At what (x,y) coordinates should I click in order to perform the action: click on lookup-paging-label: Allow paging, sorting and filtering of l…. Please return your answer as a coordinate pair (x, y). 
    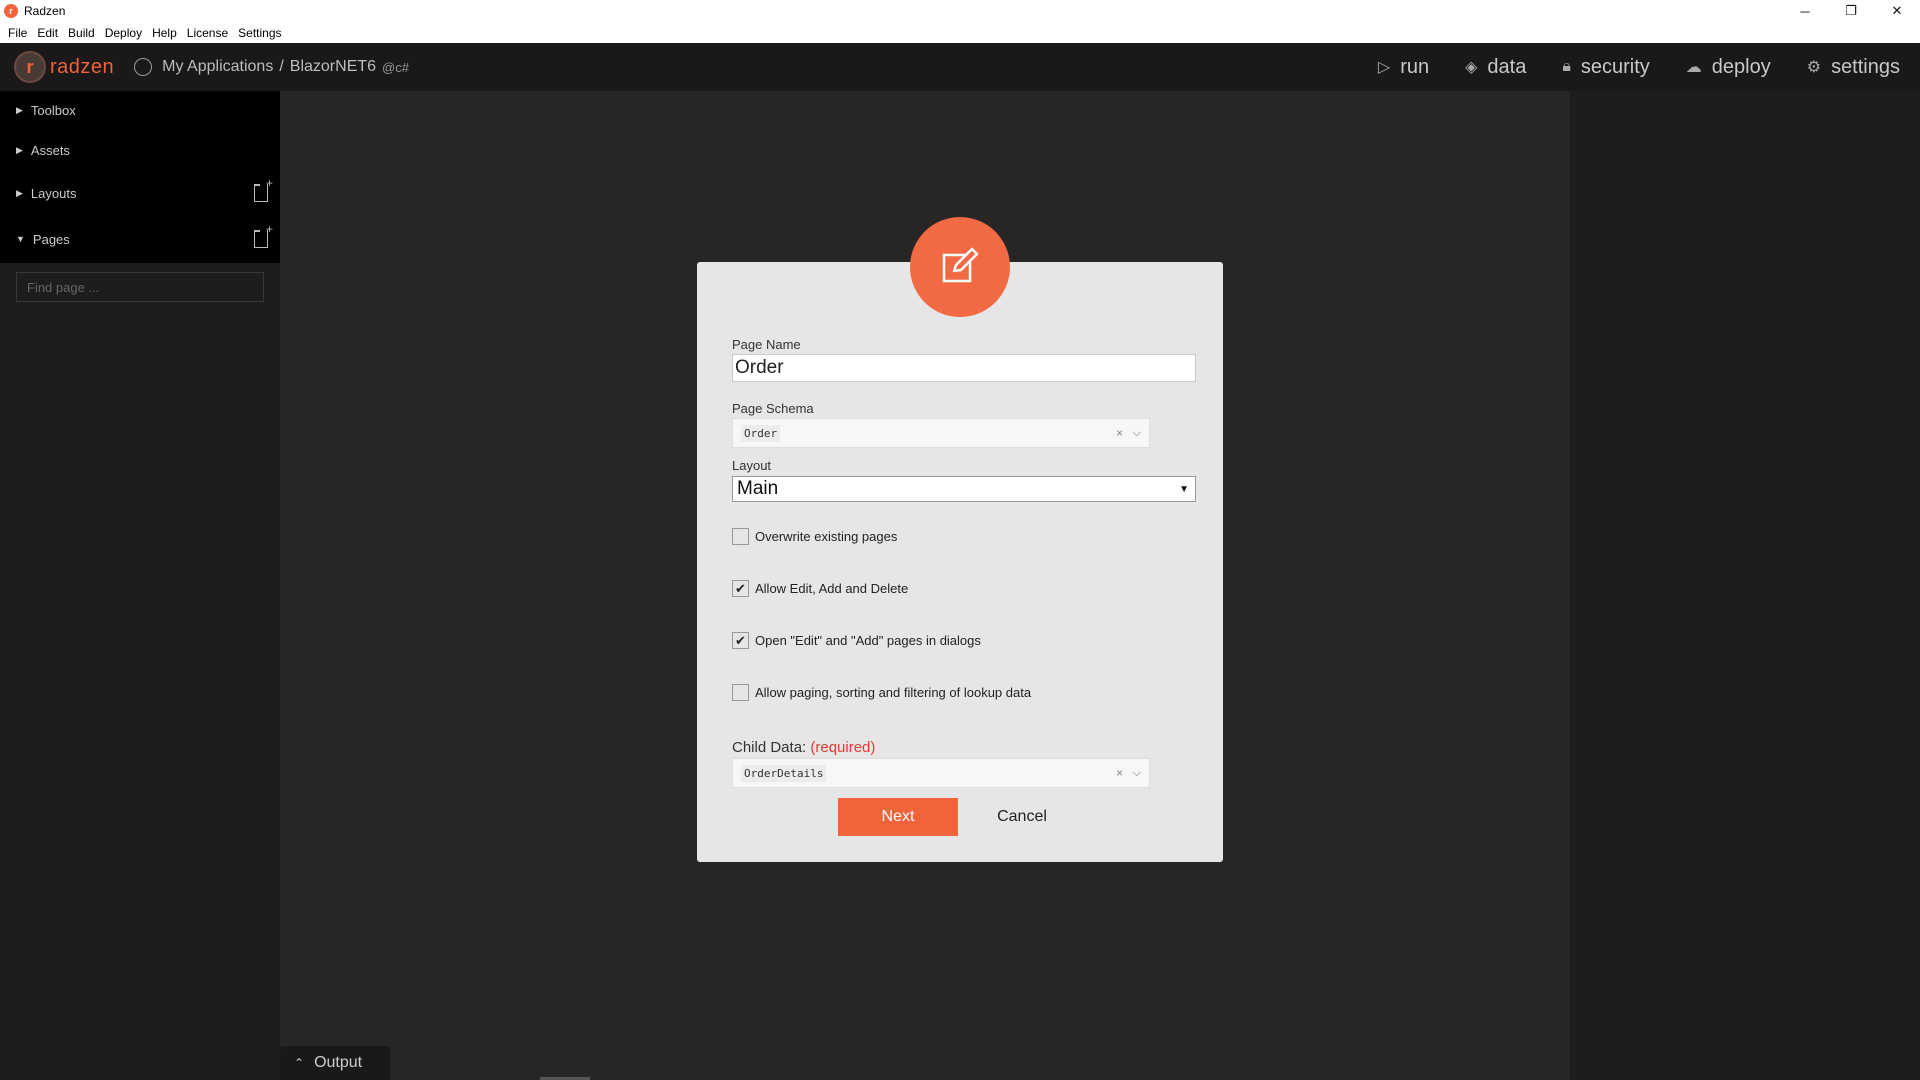
    Looking at the image, I should click on (893, 692).